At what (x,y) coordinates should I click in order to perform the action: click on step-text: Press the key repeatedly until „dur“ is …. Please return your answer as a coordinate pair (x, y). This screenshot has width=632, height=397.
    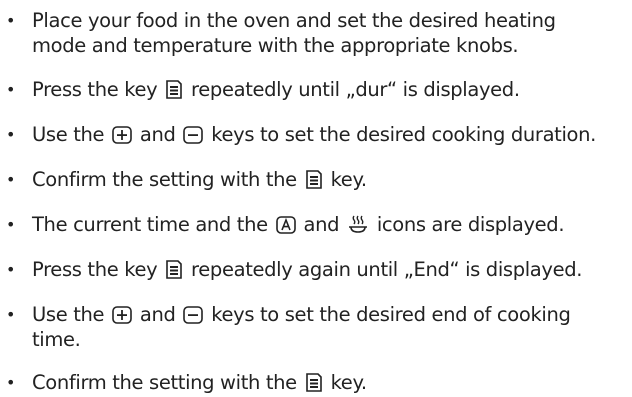
    Looking at the image, I should click on (276, 89).